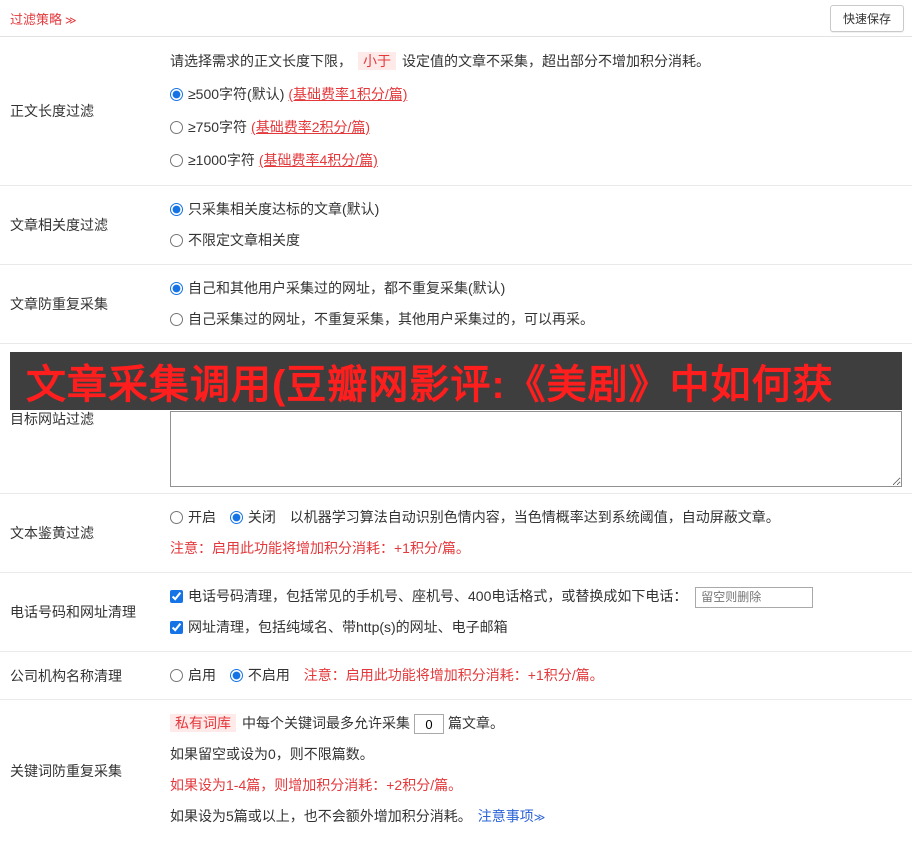 The width and height of the screenshot is (912, 842). I want to click on option-label: ≥1000字符, so click(221, 160).